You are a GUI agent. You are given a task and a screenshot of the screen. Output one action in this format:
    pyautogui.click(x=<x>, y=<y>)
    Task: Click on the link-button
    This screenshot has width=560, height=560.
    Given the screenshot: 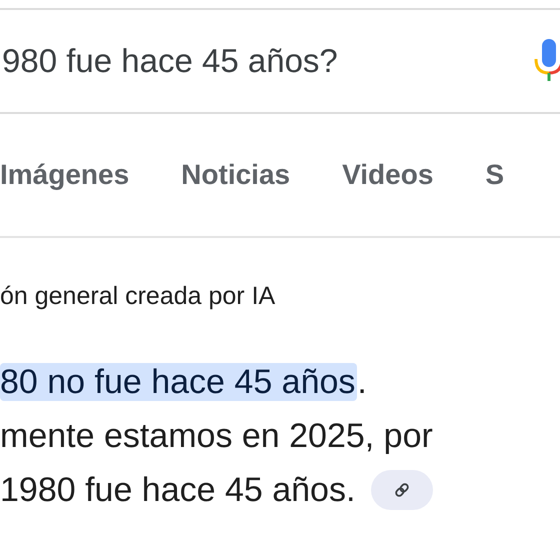 What is the action you would take?
    pyautogui.click(x=402, y=490)
    